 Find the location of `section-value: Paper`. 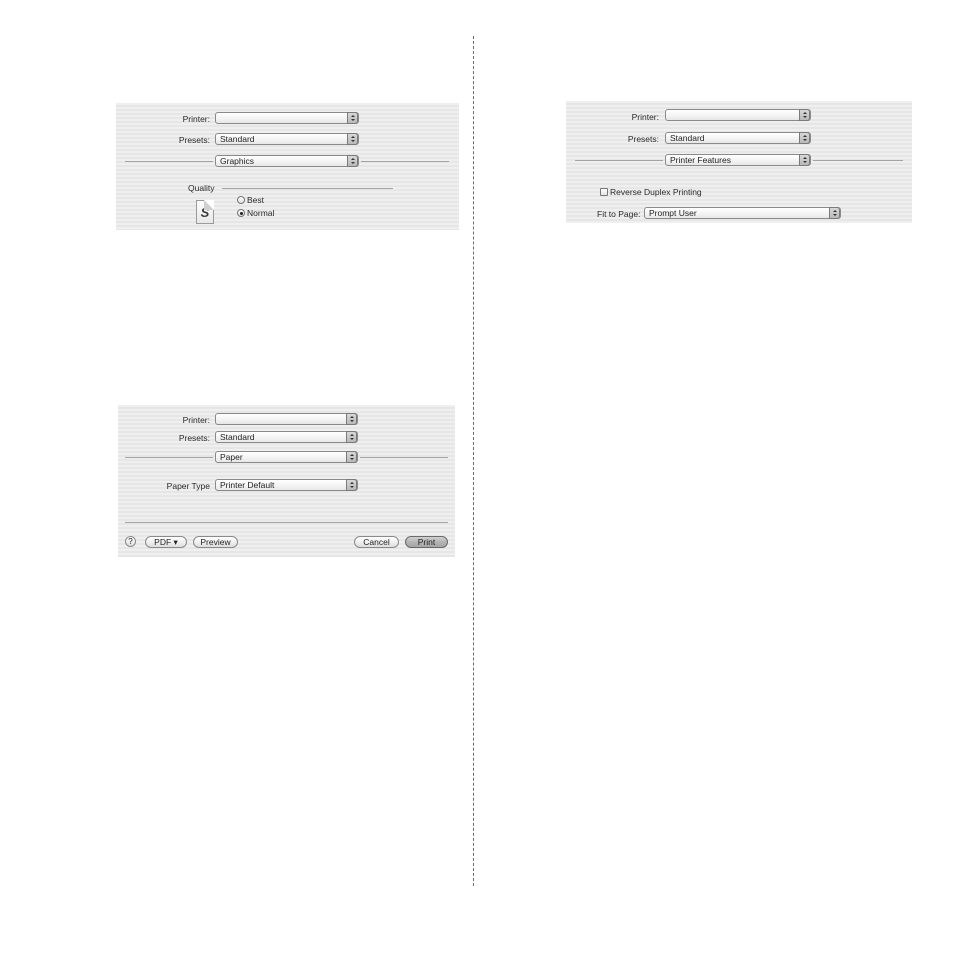

section-value: Paper is located at coordinates (231, 457).